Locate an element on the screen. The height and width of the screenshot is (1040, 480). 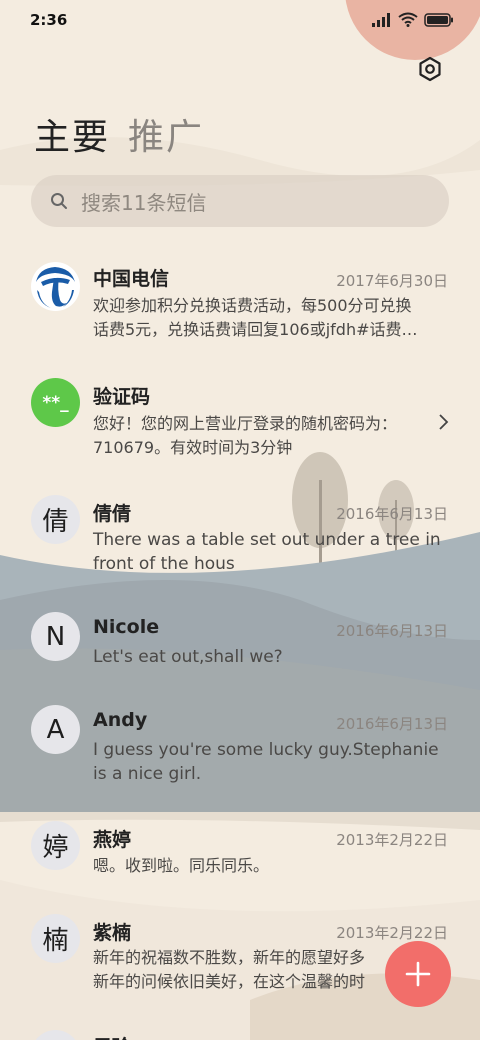
tab-bar: 主要 推广 is located at coordinates (119, 134).